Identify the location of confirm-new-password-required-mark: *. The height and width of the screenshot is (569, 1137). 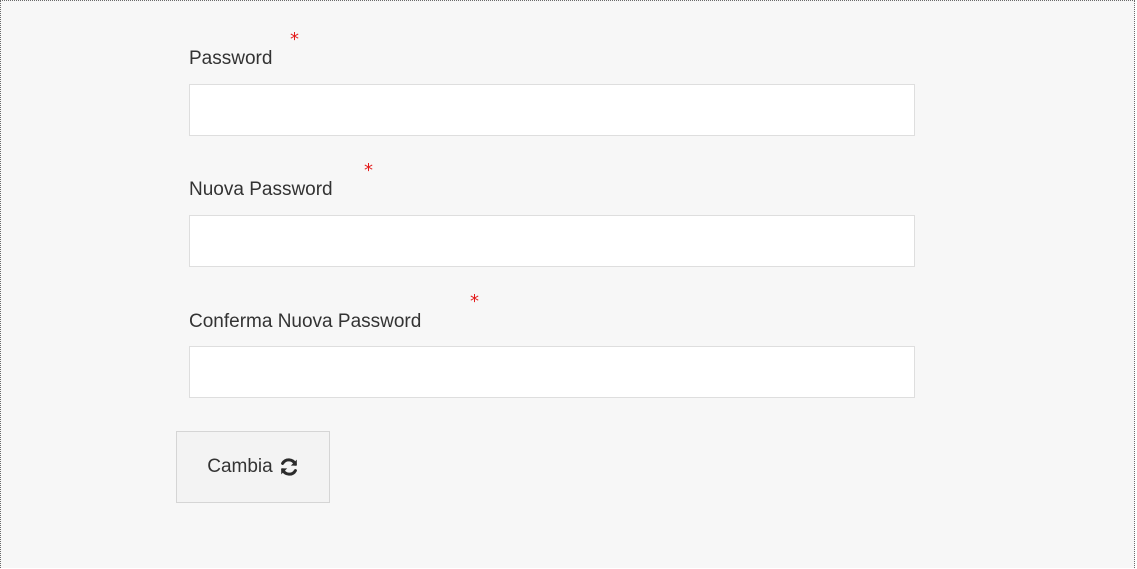
(474, 301).